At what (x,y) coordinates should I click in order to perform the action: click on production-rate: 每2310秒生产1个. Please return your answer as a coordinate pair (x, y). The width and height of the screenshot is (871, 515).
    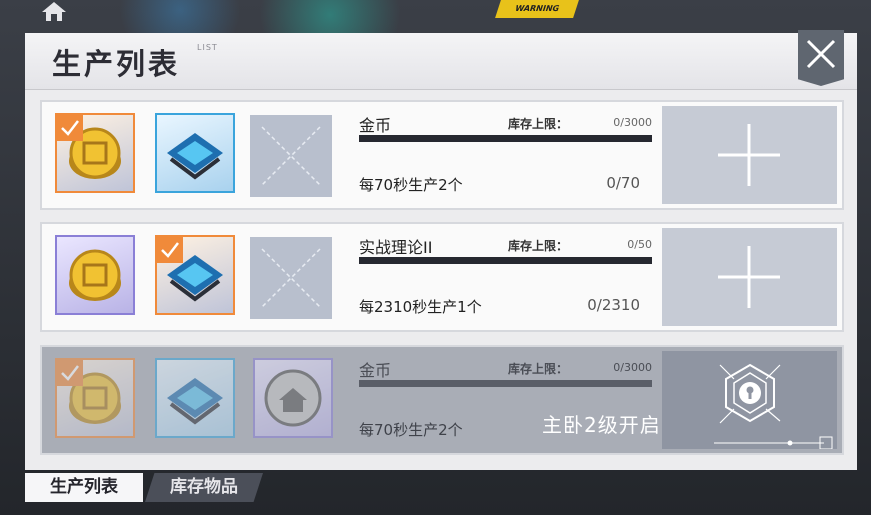
    Looking at the image, I should click on (420, 307).